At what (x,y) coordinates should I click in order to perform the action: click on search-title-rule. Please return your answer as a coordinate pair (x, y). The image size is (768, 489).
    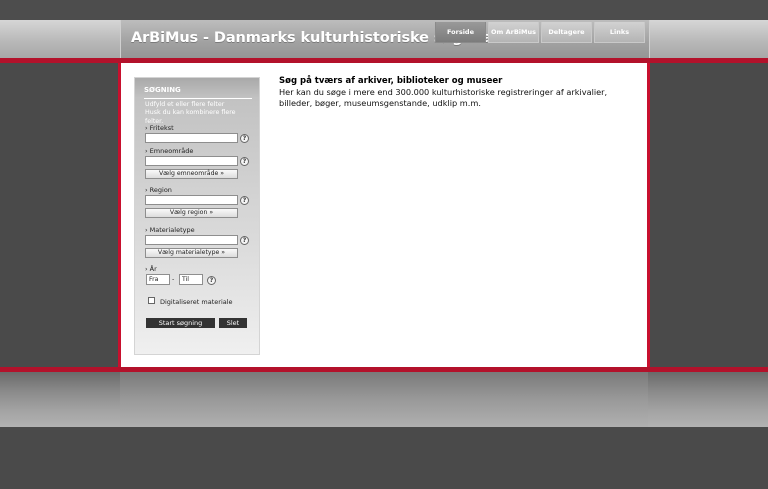
    Looking at the image, I should click on (198, 98).